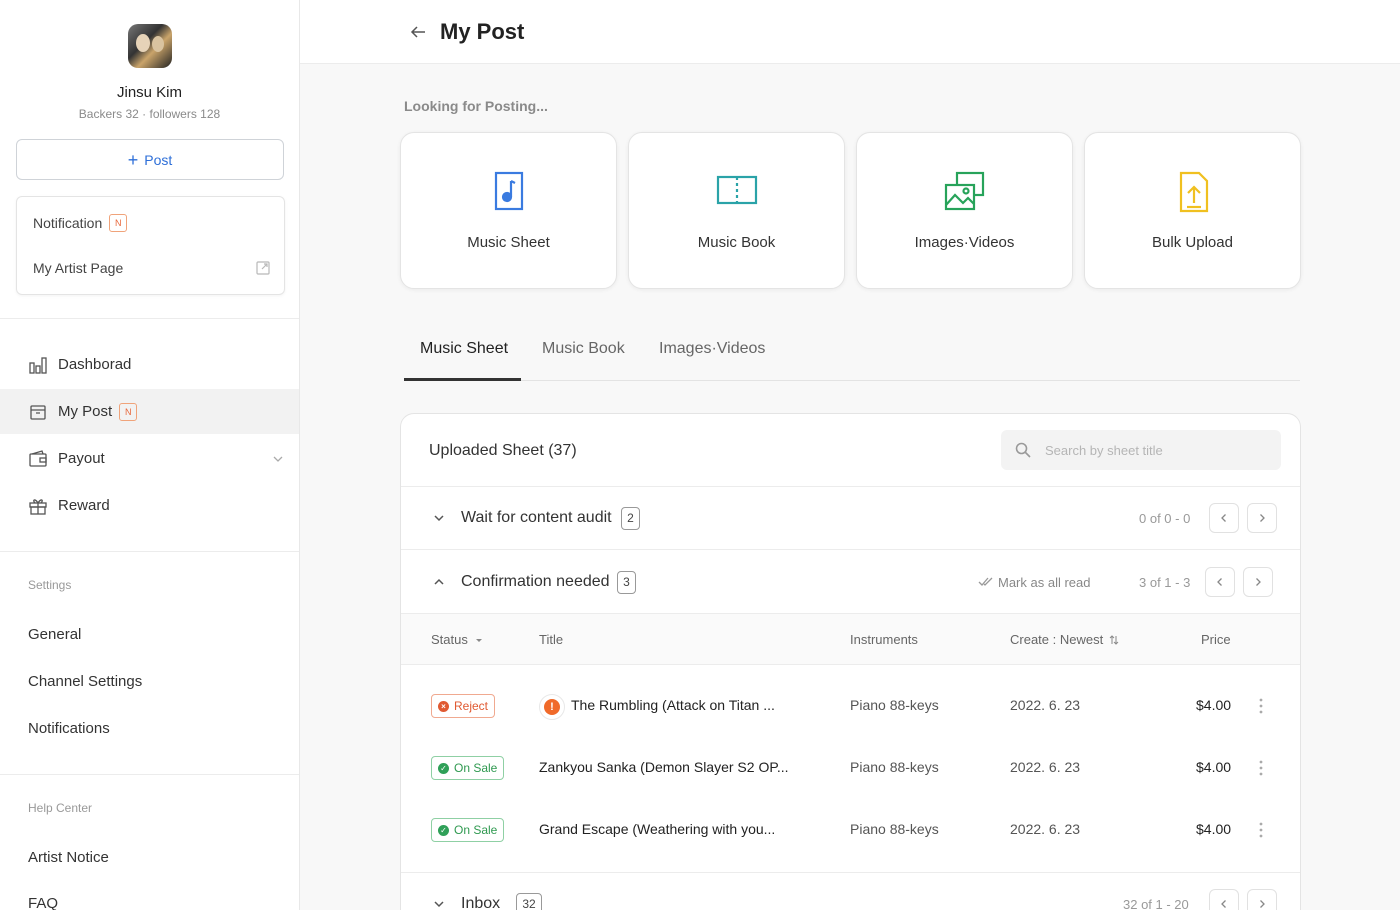  I want to click on card-label: Bulk Upload, so click(1192, 242).